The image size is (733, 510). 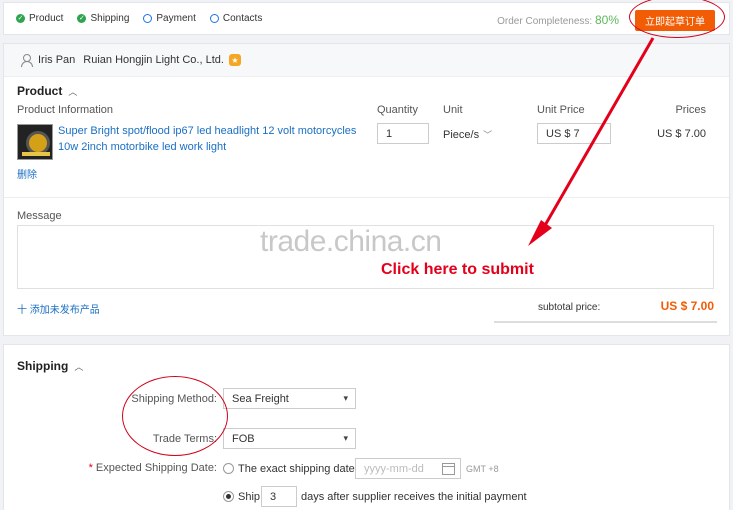 What do you see at coordinates (482, 469) in the screenshot?
I see `timezone-label: GMT +8` at bounding box center [482, 469].